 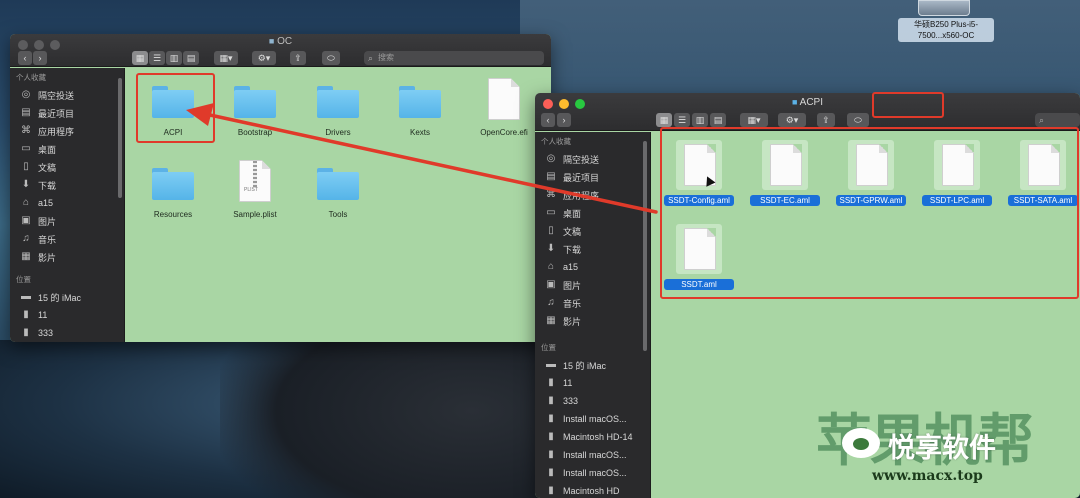 I want to click on sidebar-item-label: 应用程序, so click(x=56, y=131).